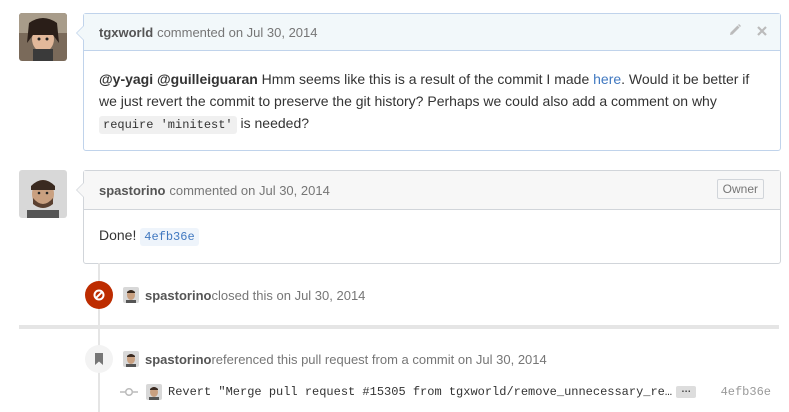 This screenshot has width=789, height=412. I want to click on comment-text: is needed?, so click(273, 123).